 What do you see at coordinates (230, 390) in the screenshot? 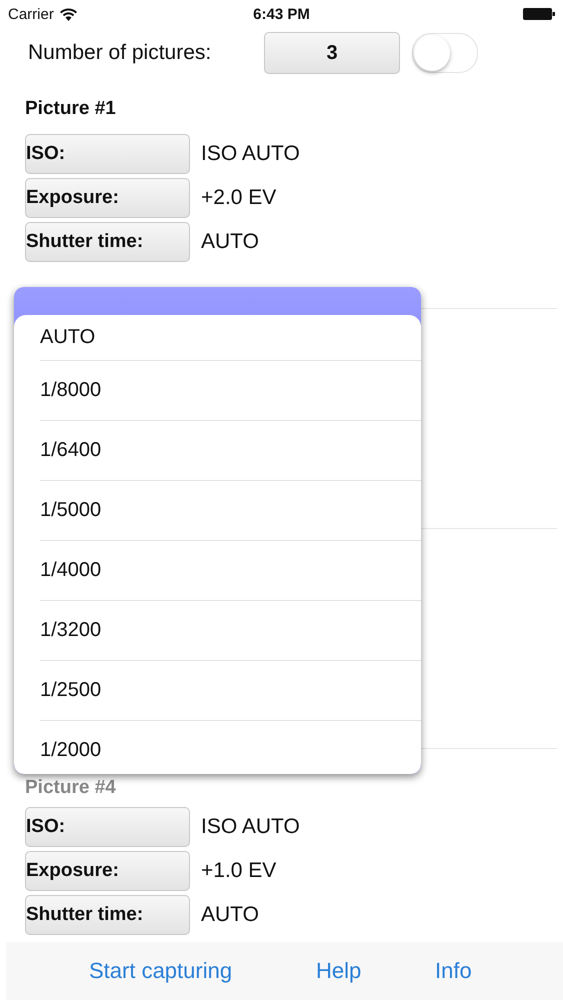
I see `picker-option: 1/8000` at bounding box center [230, 390].